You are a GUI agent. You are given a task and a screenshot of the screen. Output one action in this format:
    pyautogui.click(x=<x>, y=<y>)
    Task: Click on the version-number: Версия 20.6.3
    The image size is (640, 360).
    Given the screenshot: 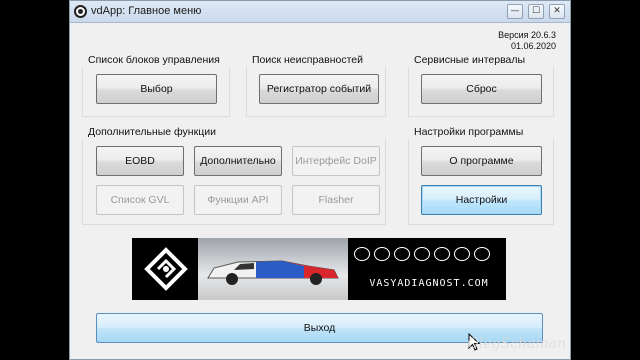 What is the action you would take?
    pyautogui.click(x=527, y=35)
    